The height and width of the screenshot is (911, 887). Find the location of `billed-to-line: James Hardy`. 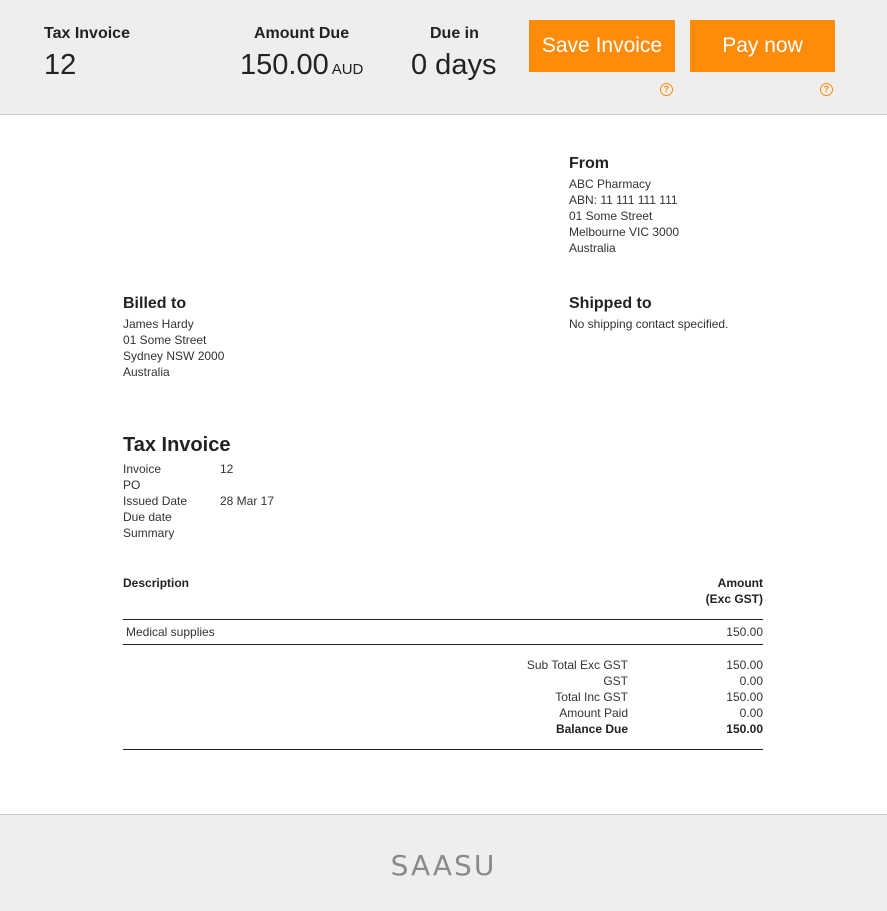

billed-to-line: James Hardy is located at coordinates (158, 324).